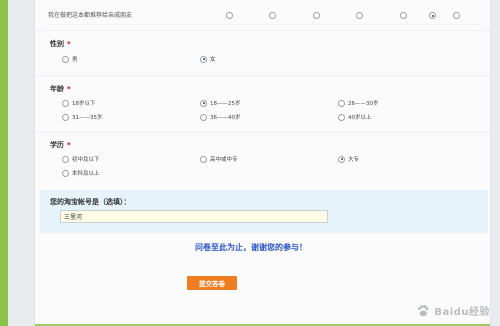 The width and height of the screenshot is (500, 326). Describe the element at coordinates (224, 160) in the screenshot. I see `option-label: 高中或中专` at that location.